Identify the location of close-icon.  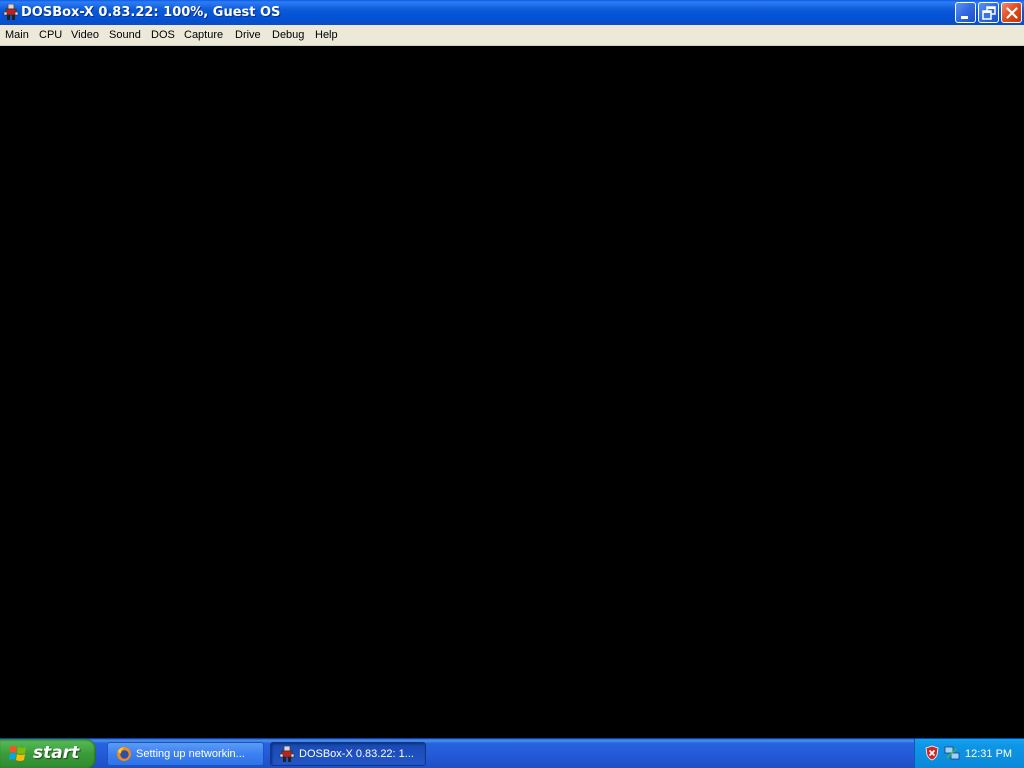
(1012, 13).